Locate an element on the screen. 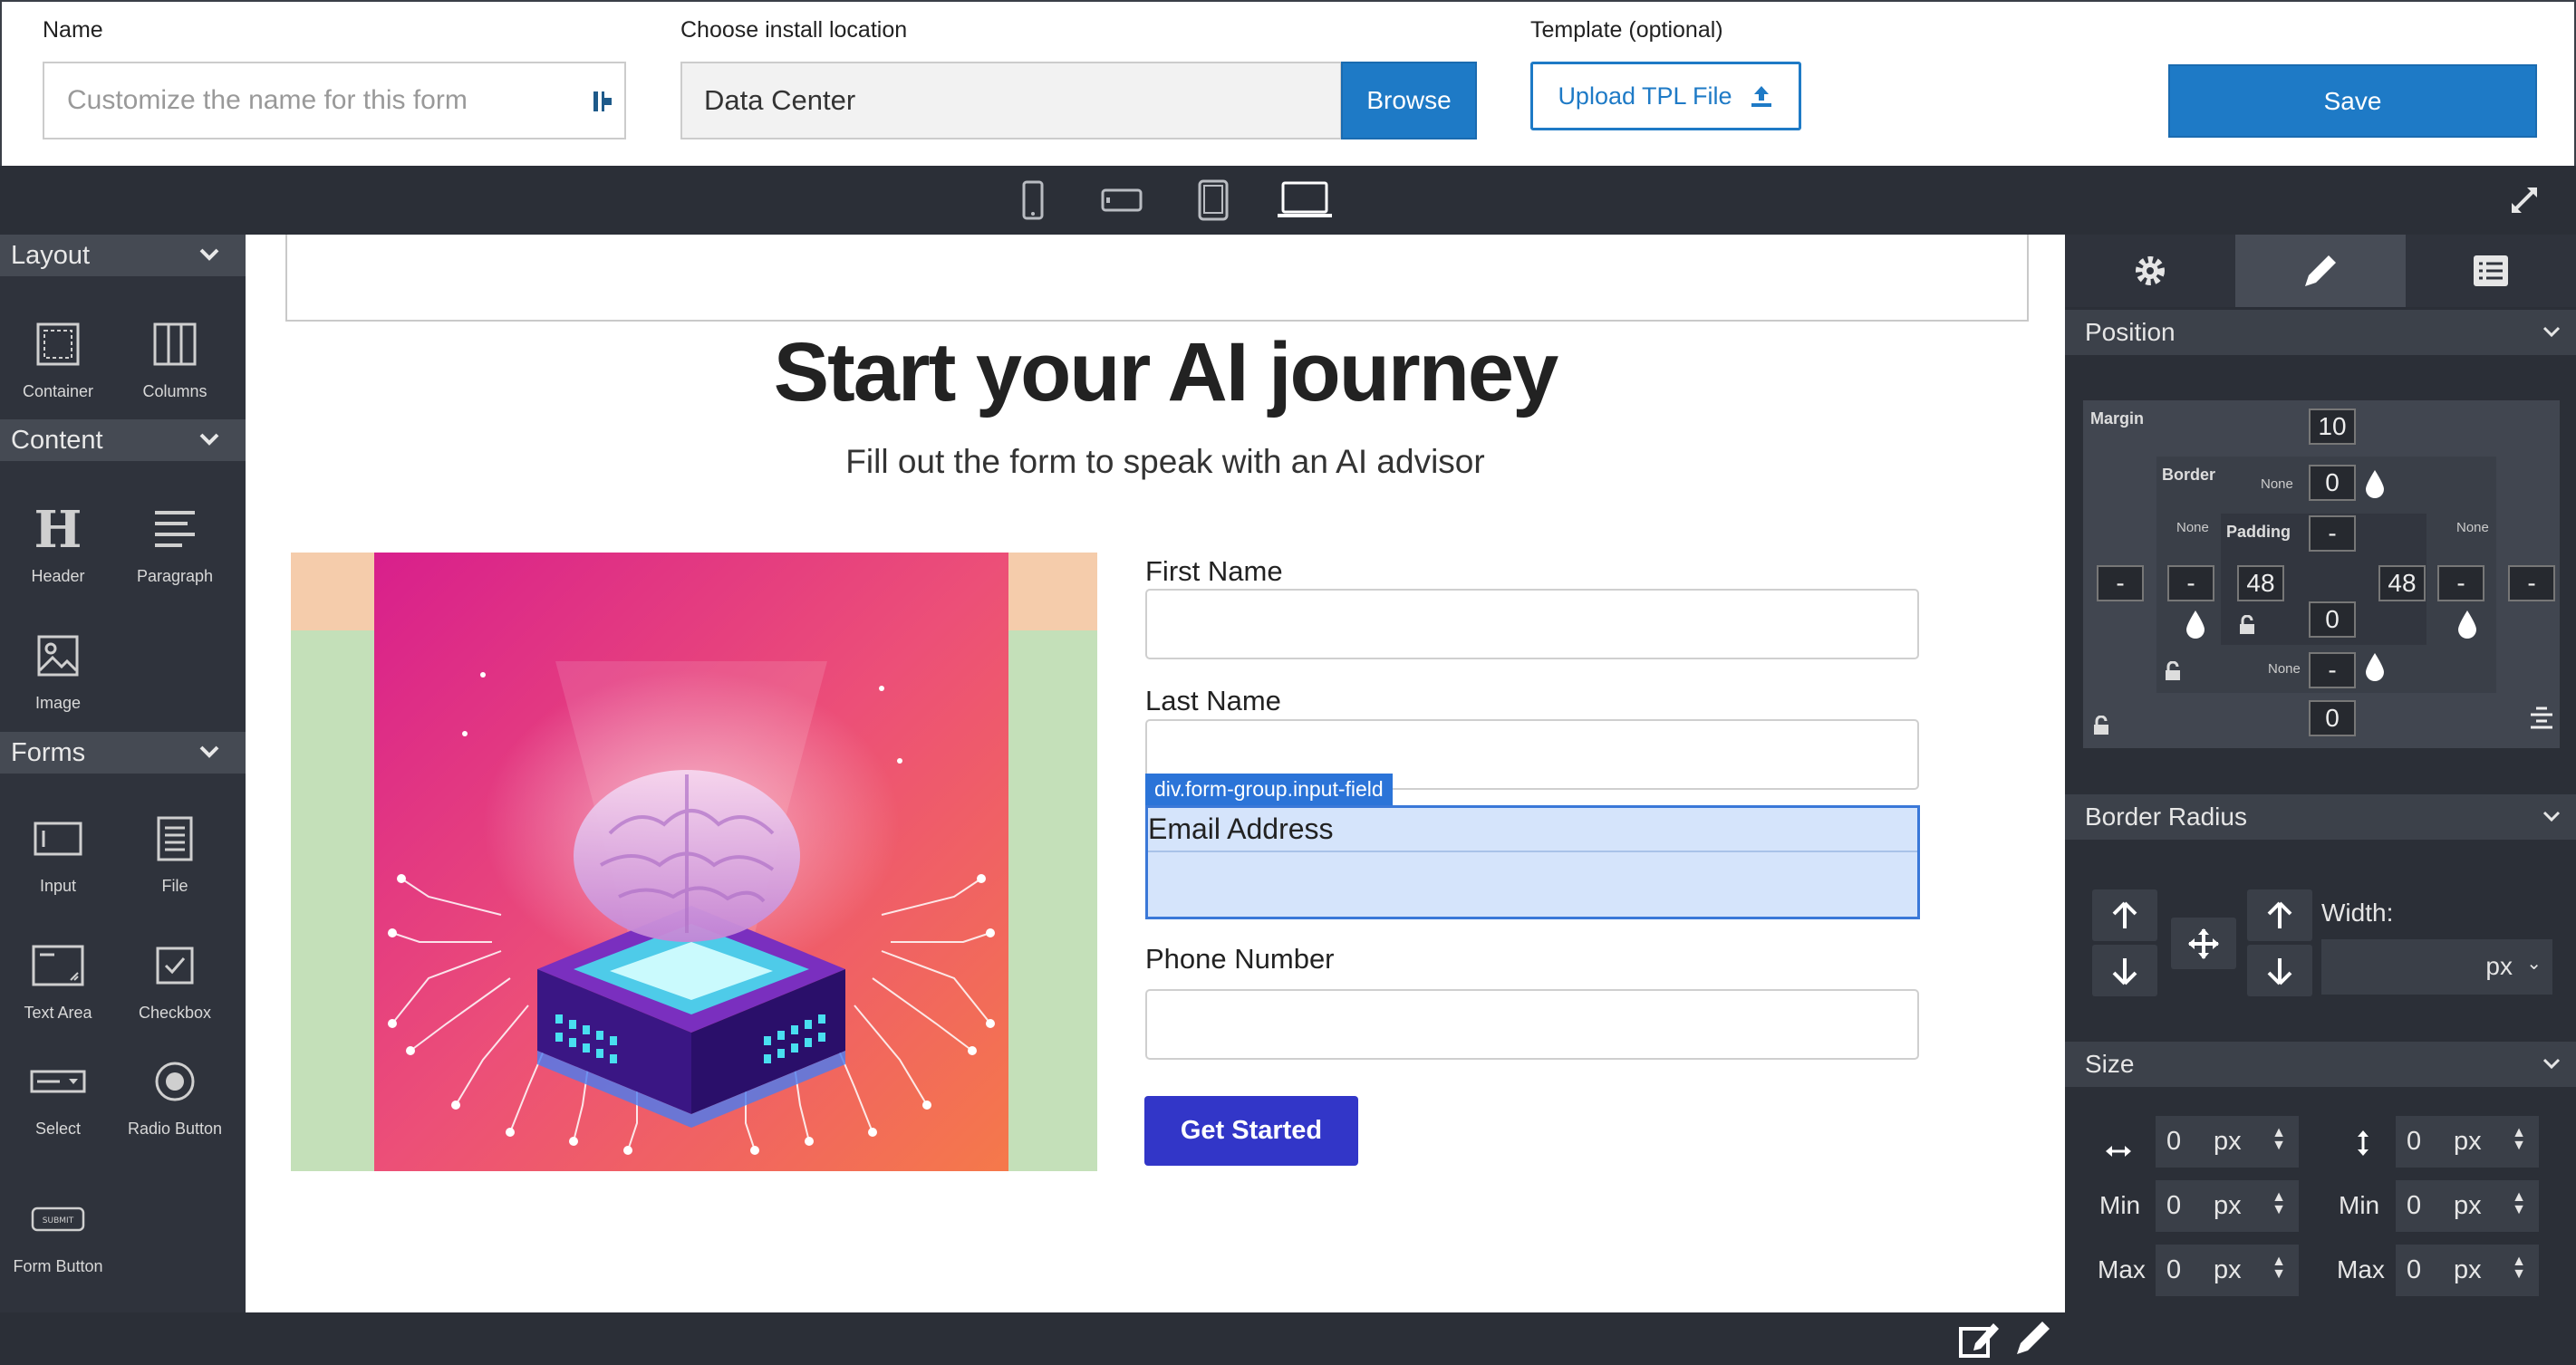  padding-right-input: 48 is located at coordinates (2402, 583).